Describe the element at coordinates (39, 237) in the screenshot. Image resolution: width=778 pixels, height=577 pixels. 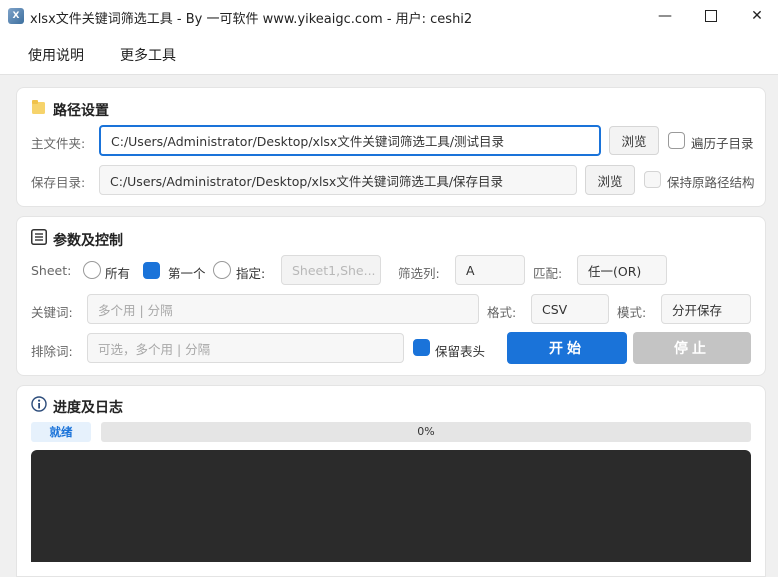
I see `list-icon` at that location.